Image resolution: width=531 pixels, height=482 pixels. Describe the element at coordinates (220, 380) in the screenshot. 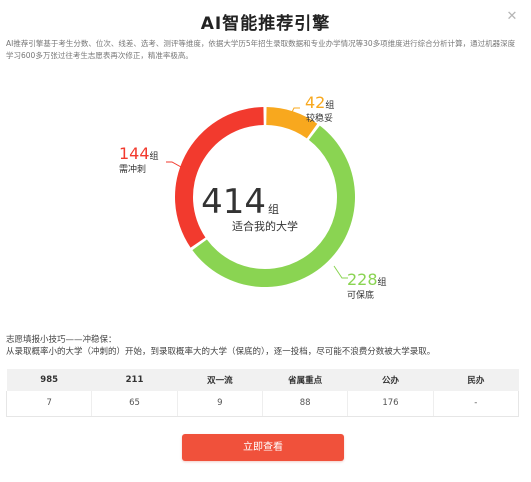

I see `table-header: 双一流` at that location.